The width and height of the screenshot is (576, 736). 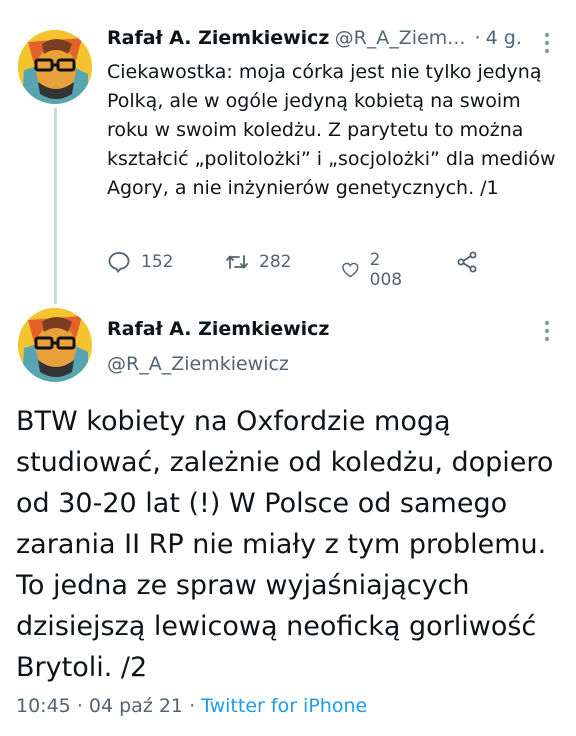 I want to click on retweet-icon, so click(x=237, y=262).